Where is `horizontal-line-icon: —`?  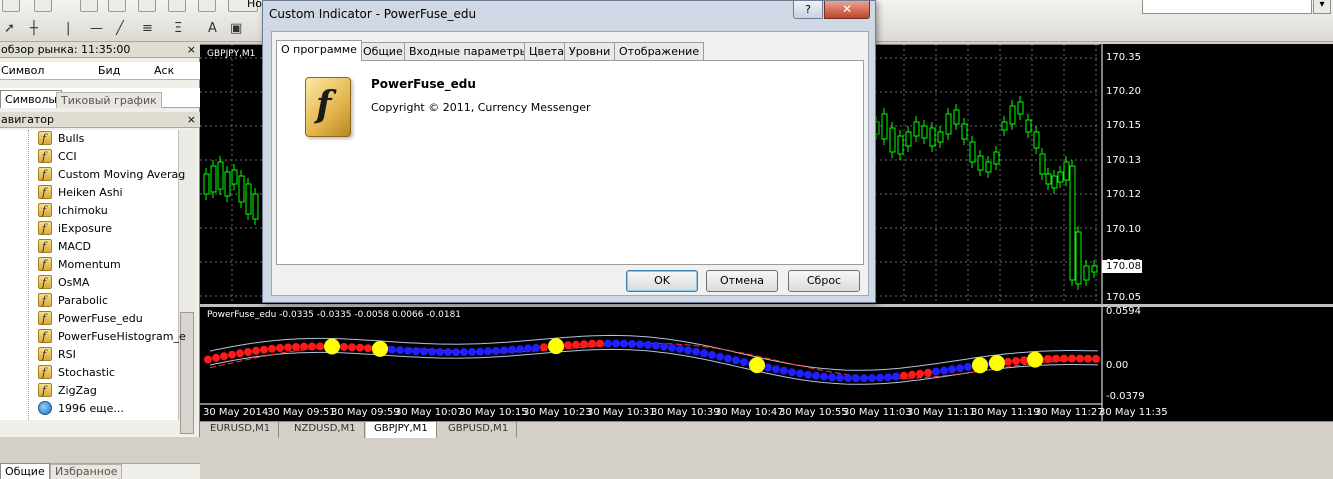
horizontal-line-icon: — is located at coordinates (96, 28).